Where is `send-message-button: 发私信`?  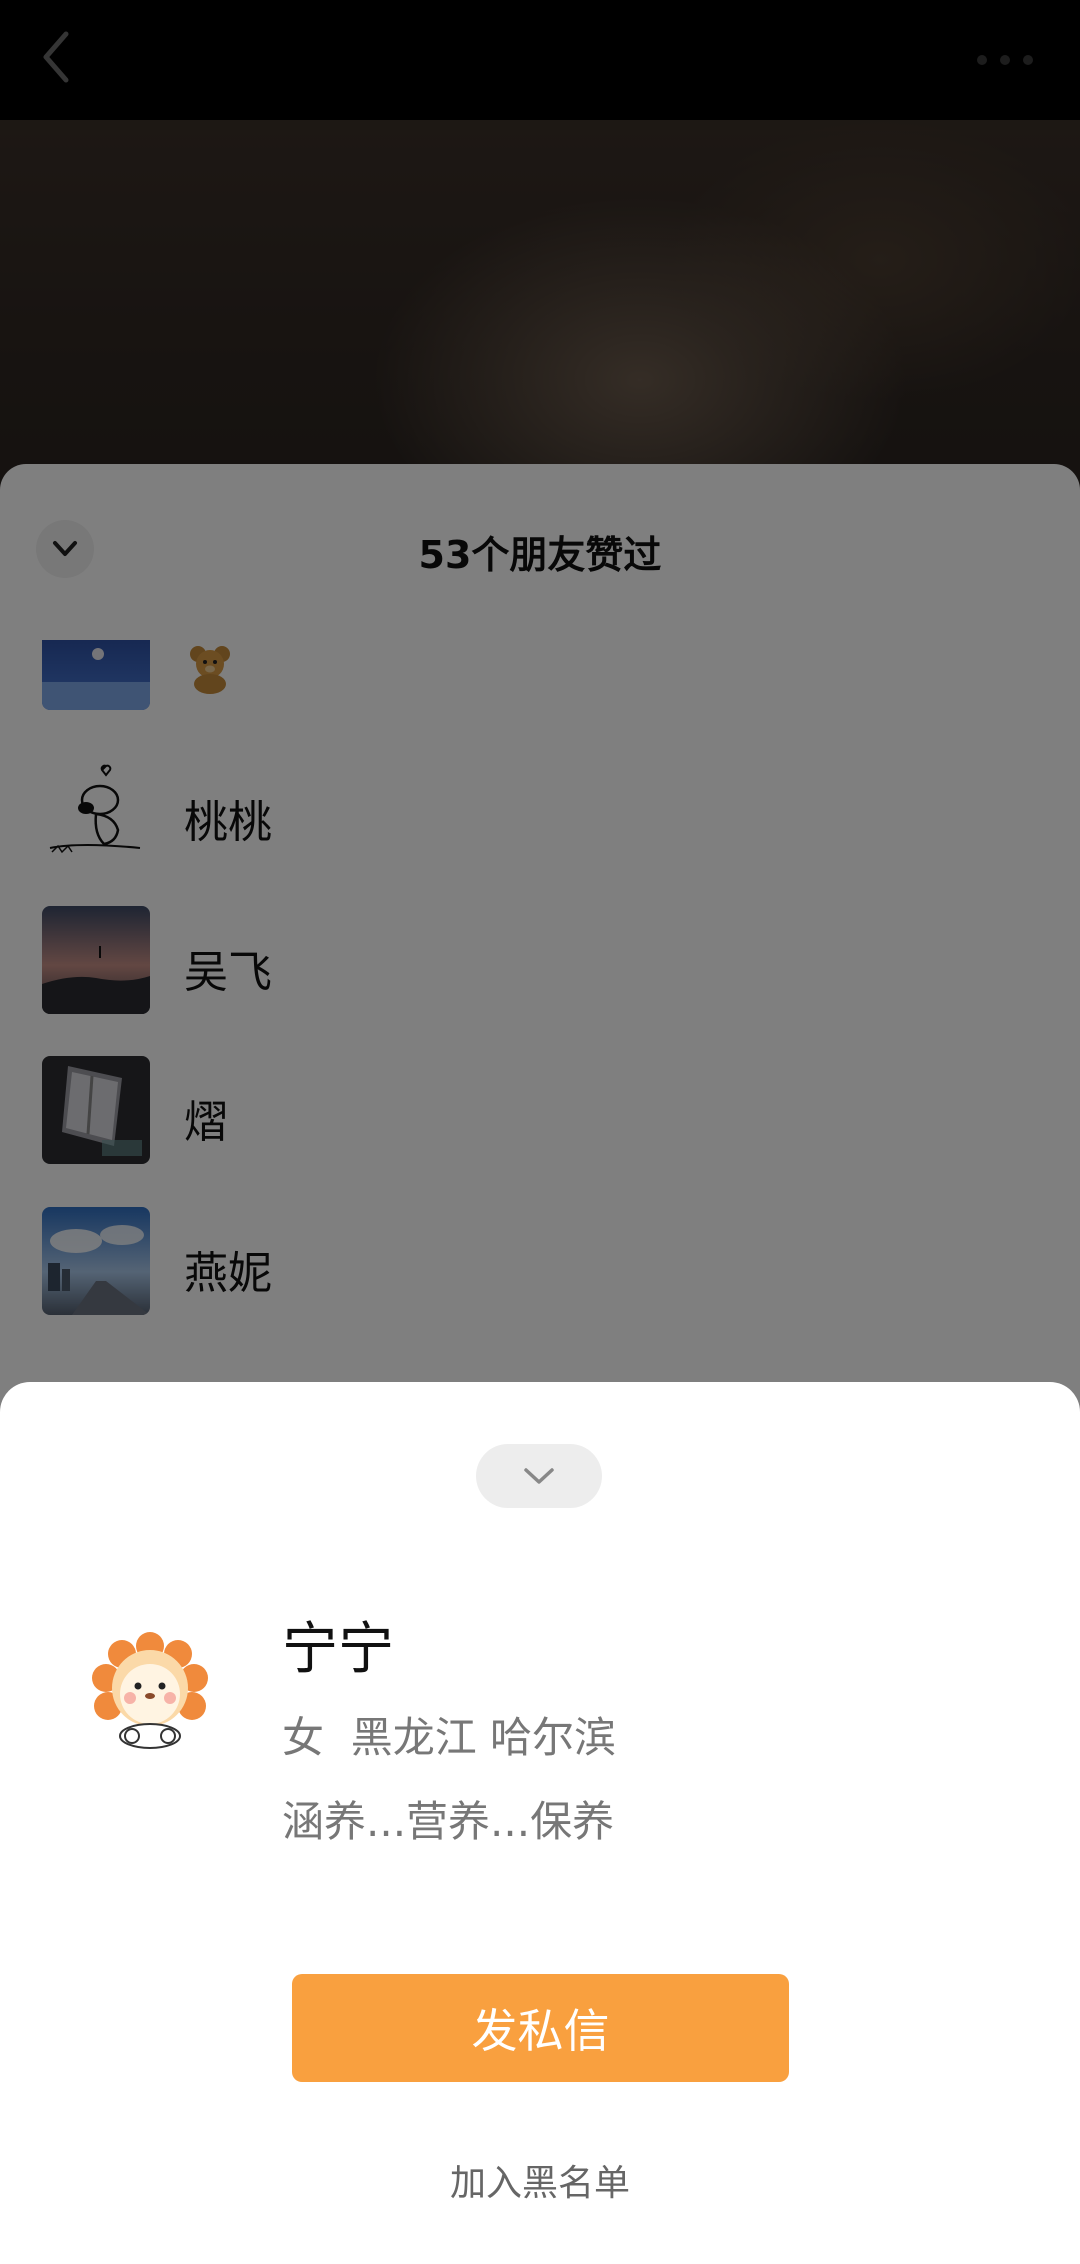 send-message-button: 发私信 is located at coordinates (540, 2028).